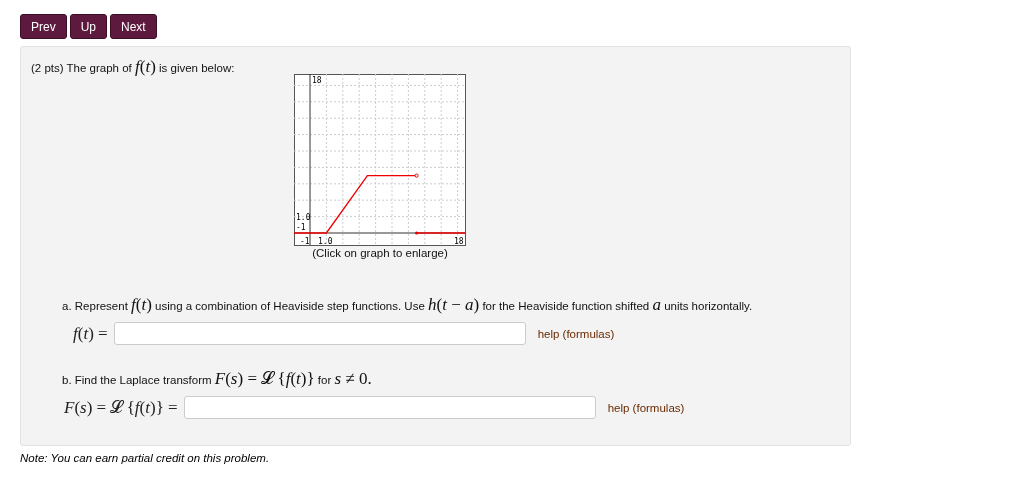  I want to click on nav-button: Prev, so click(43, 26).